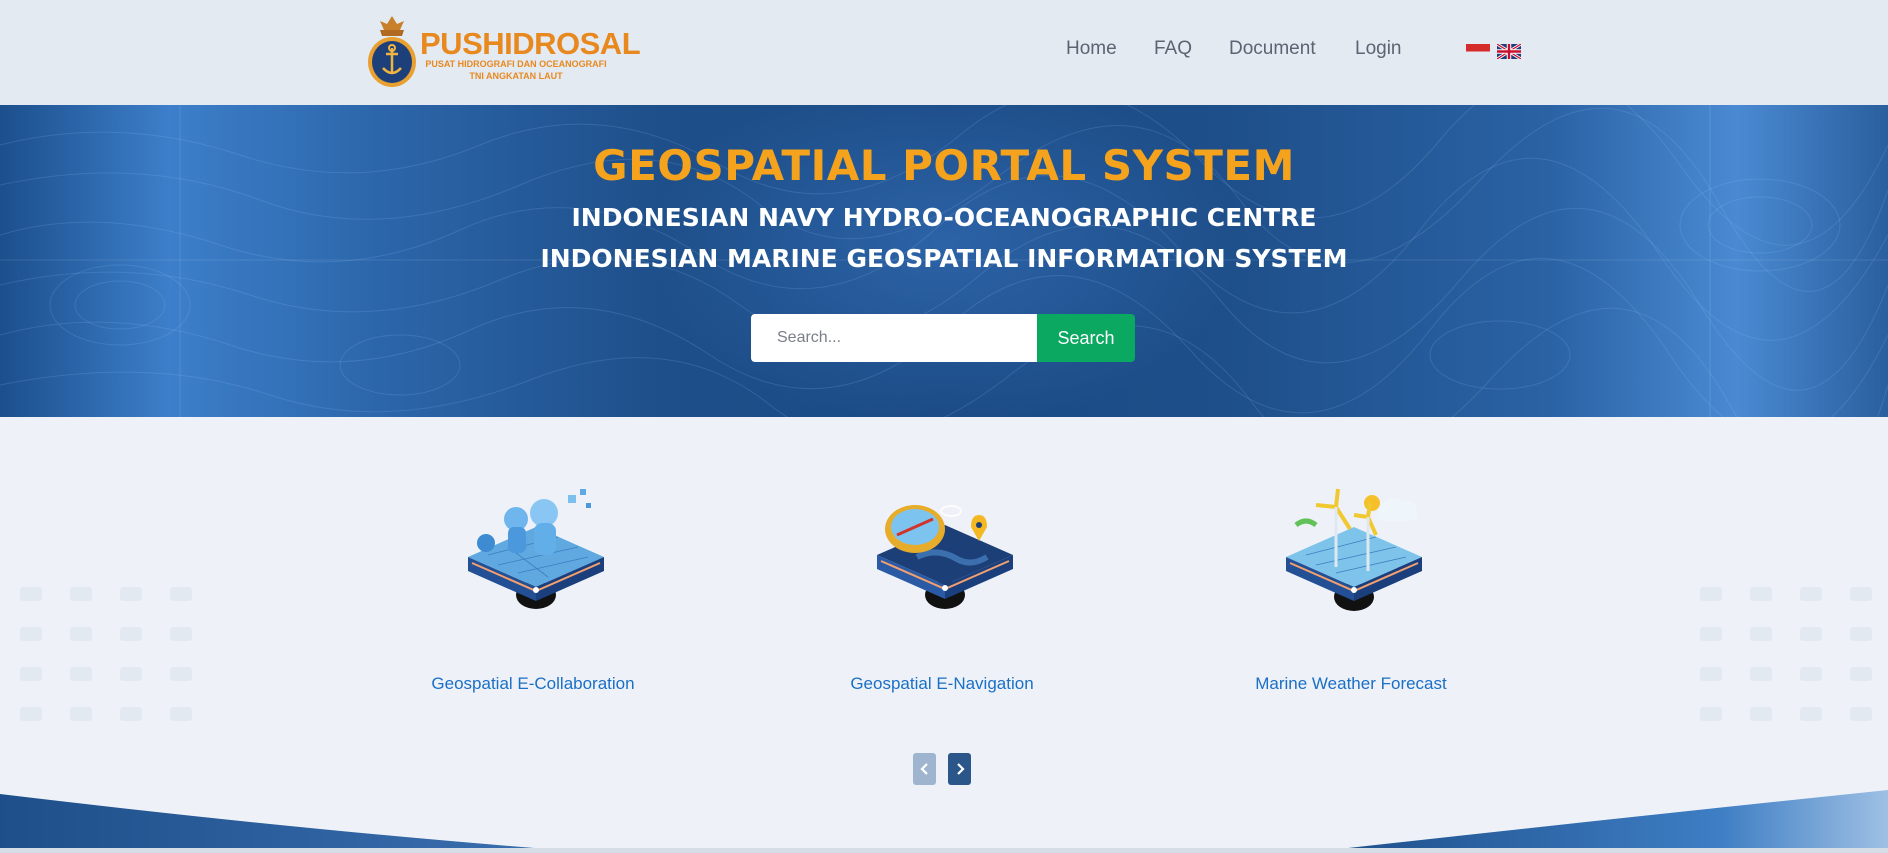 The image size is (1888, 853). I want to click on hero-title: GEOSPATIAL PORTAL SYSTEM, so click(944, 165).